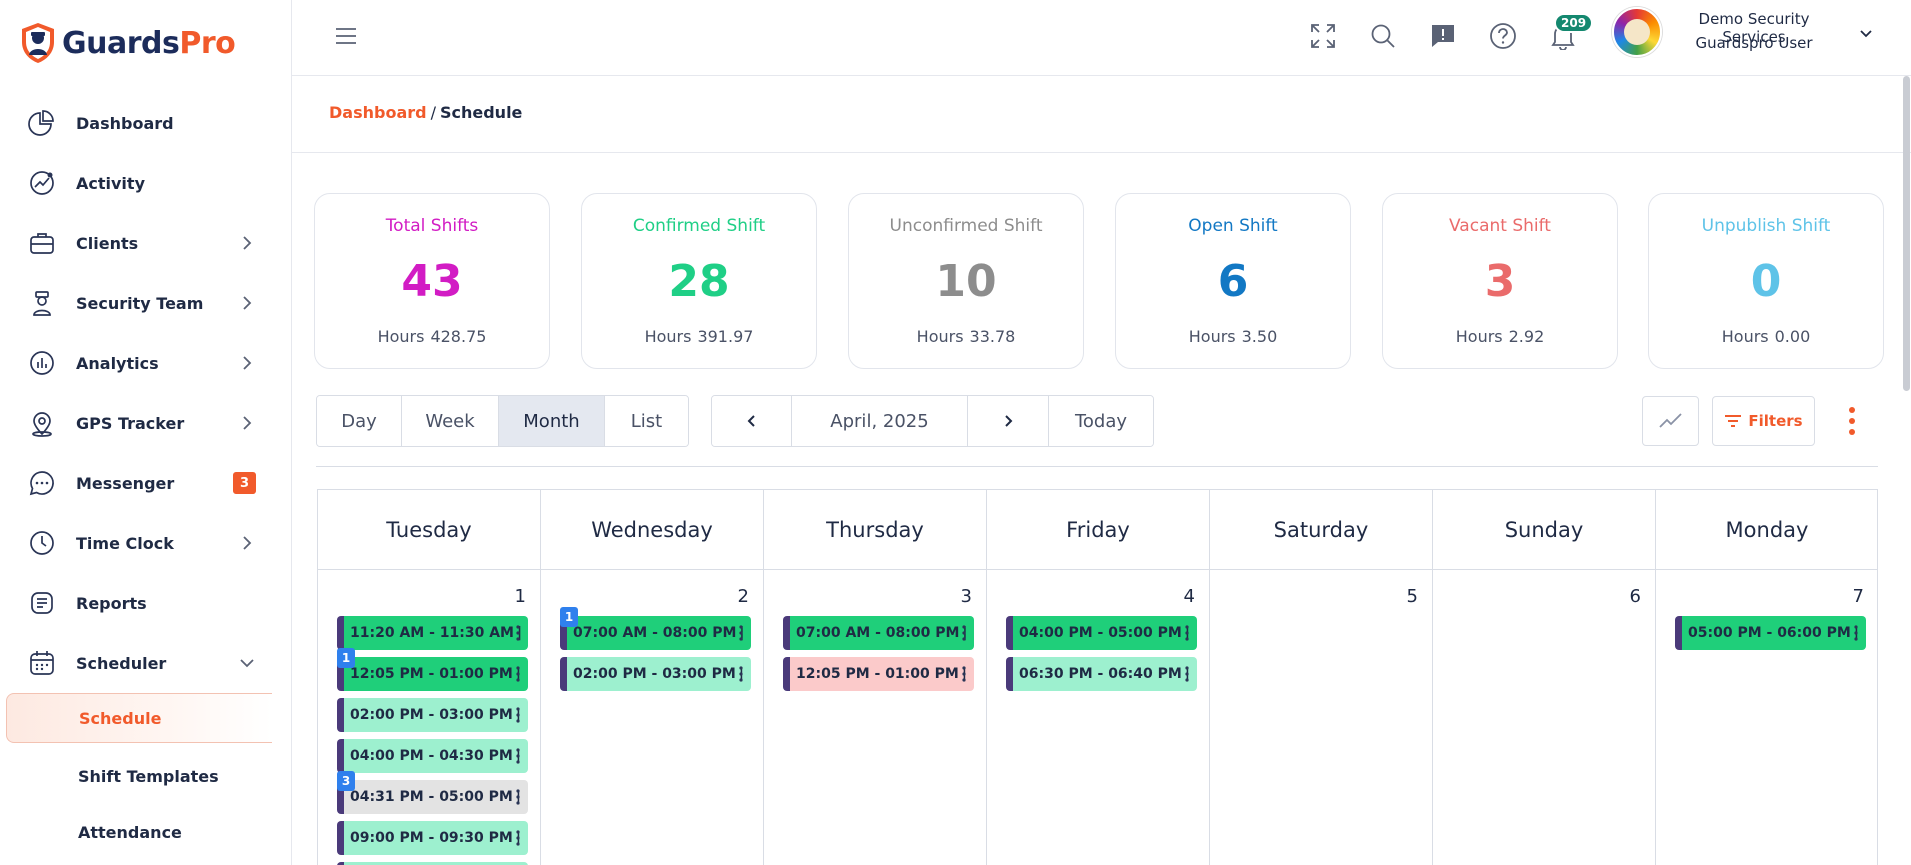  Describe the element at coordinates (146, 363) in the screenshot. I see `sidebar-item-analytics: Analytics` at that location.